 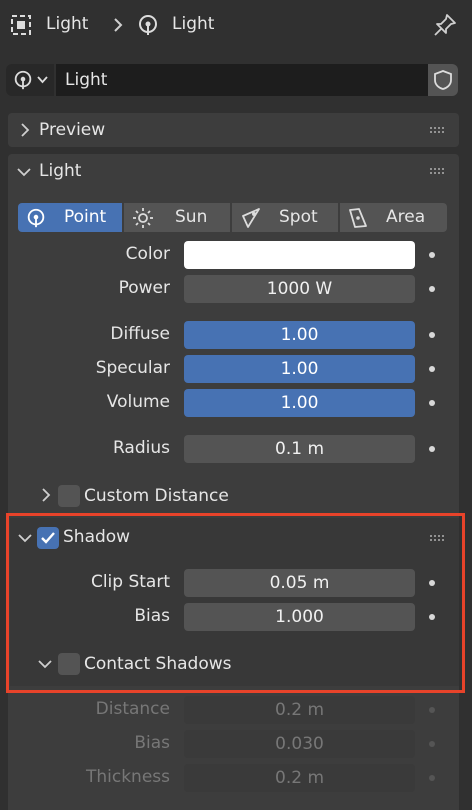 What do you see at coordinates (67, 24) in the screenshot?
I see `breadcrumb-object-label: Light` at bounding box center [67, 24].